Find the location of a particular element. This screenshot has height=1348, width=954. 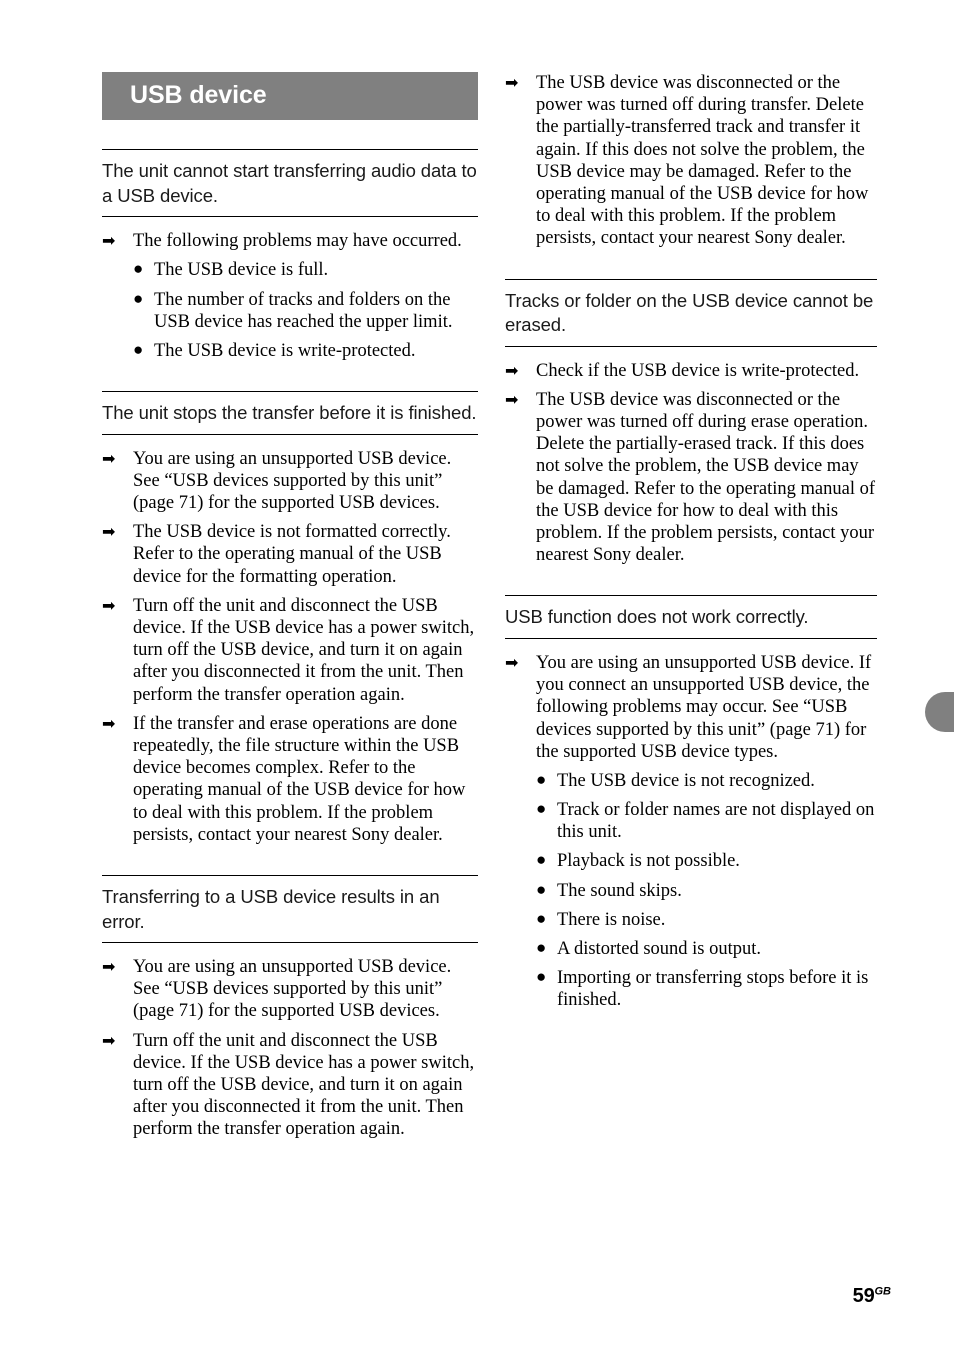

bullet-list-item: ● The USB device is write-protected. is located at coordinates (290, 351).